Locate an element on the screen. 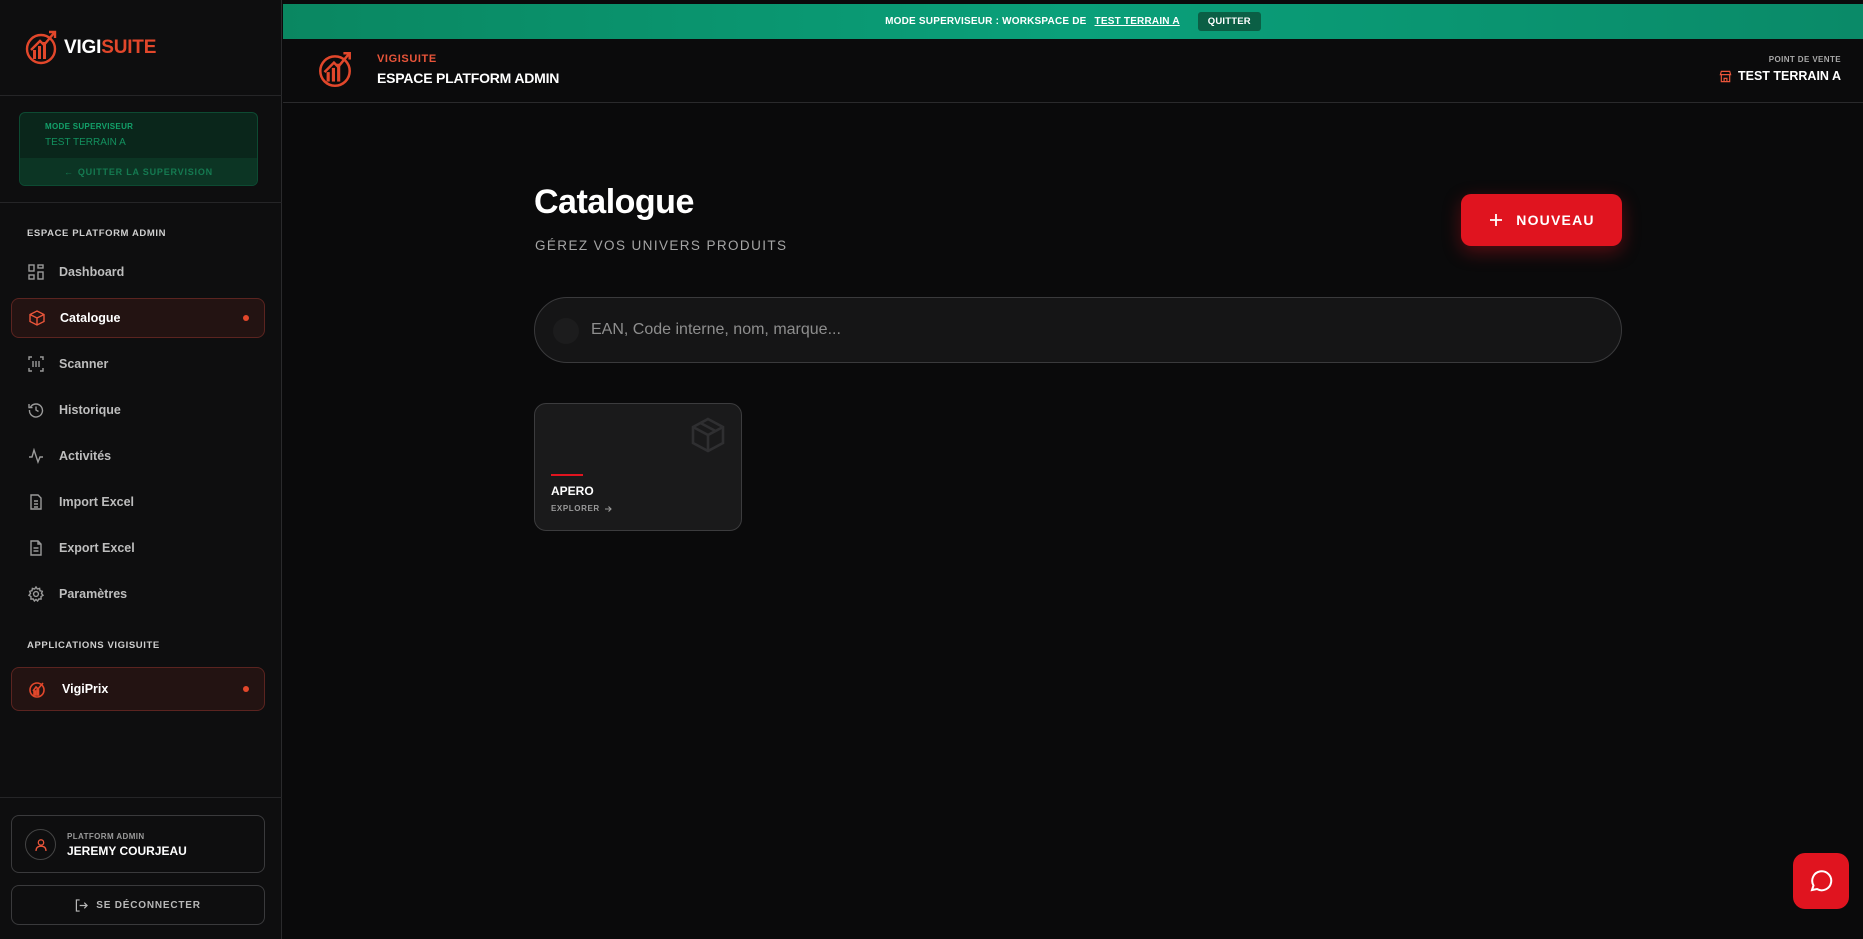 The height and width of the screenshot is (939, 1863). spreadsheet-icon is located at coordinates (36, 502).